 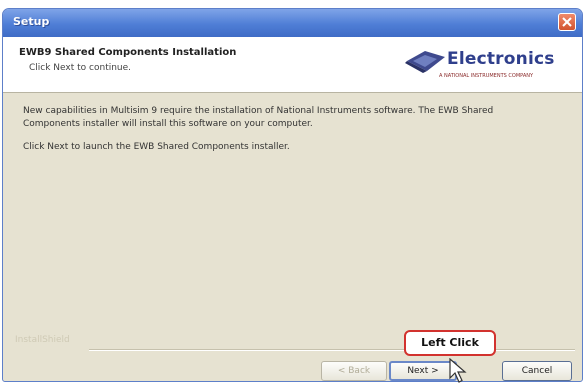 What do you see at coordinates (501, 59) in the screenshot?
I see `logo-word: Electronics` at bounding box center [501, 59].